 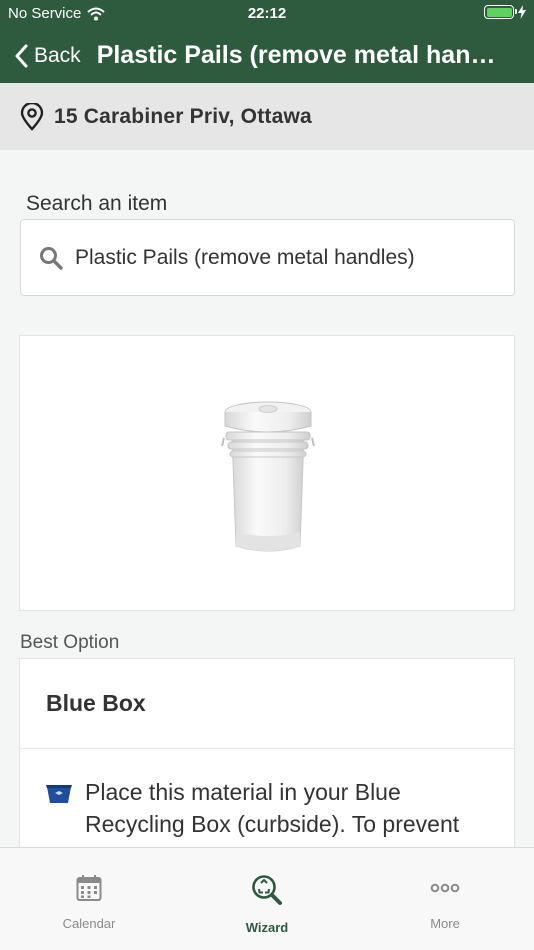 What do you see at coordinates (89, 888) in the screenshot?
I see `calendar-icon` at bounding box center [89, 888].